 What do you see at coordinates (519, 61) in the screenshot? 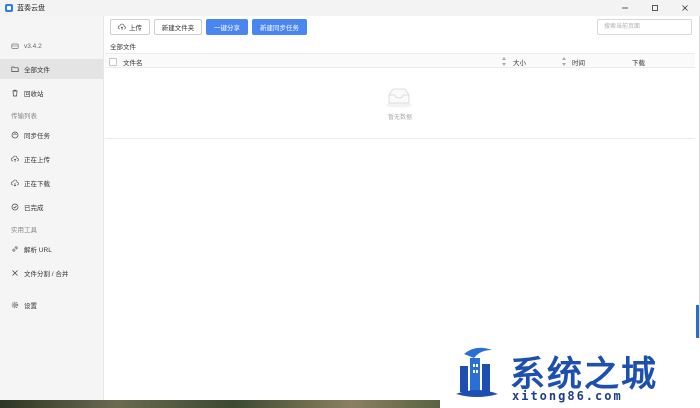
I see `column-header-size: 大小` at bounding box center [519, 61].